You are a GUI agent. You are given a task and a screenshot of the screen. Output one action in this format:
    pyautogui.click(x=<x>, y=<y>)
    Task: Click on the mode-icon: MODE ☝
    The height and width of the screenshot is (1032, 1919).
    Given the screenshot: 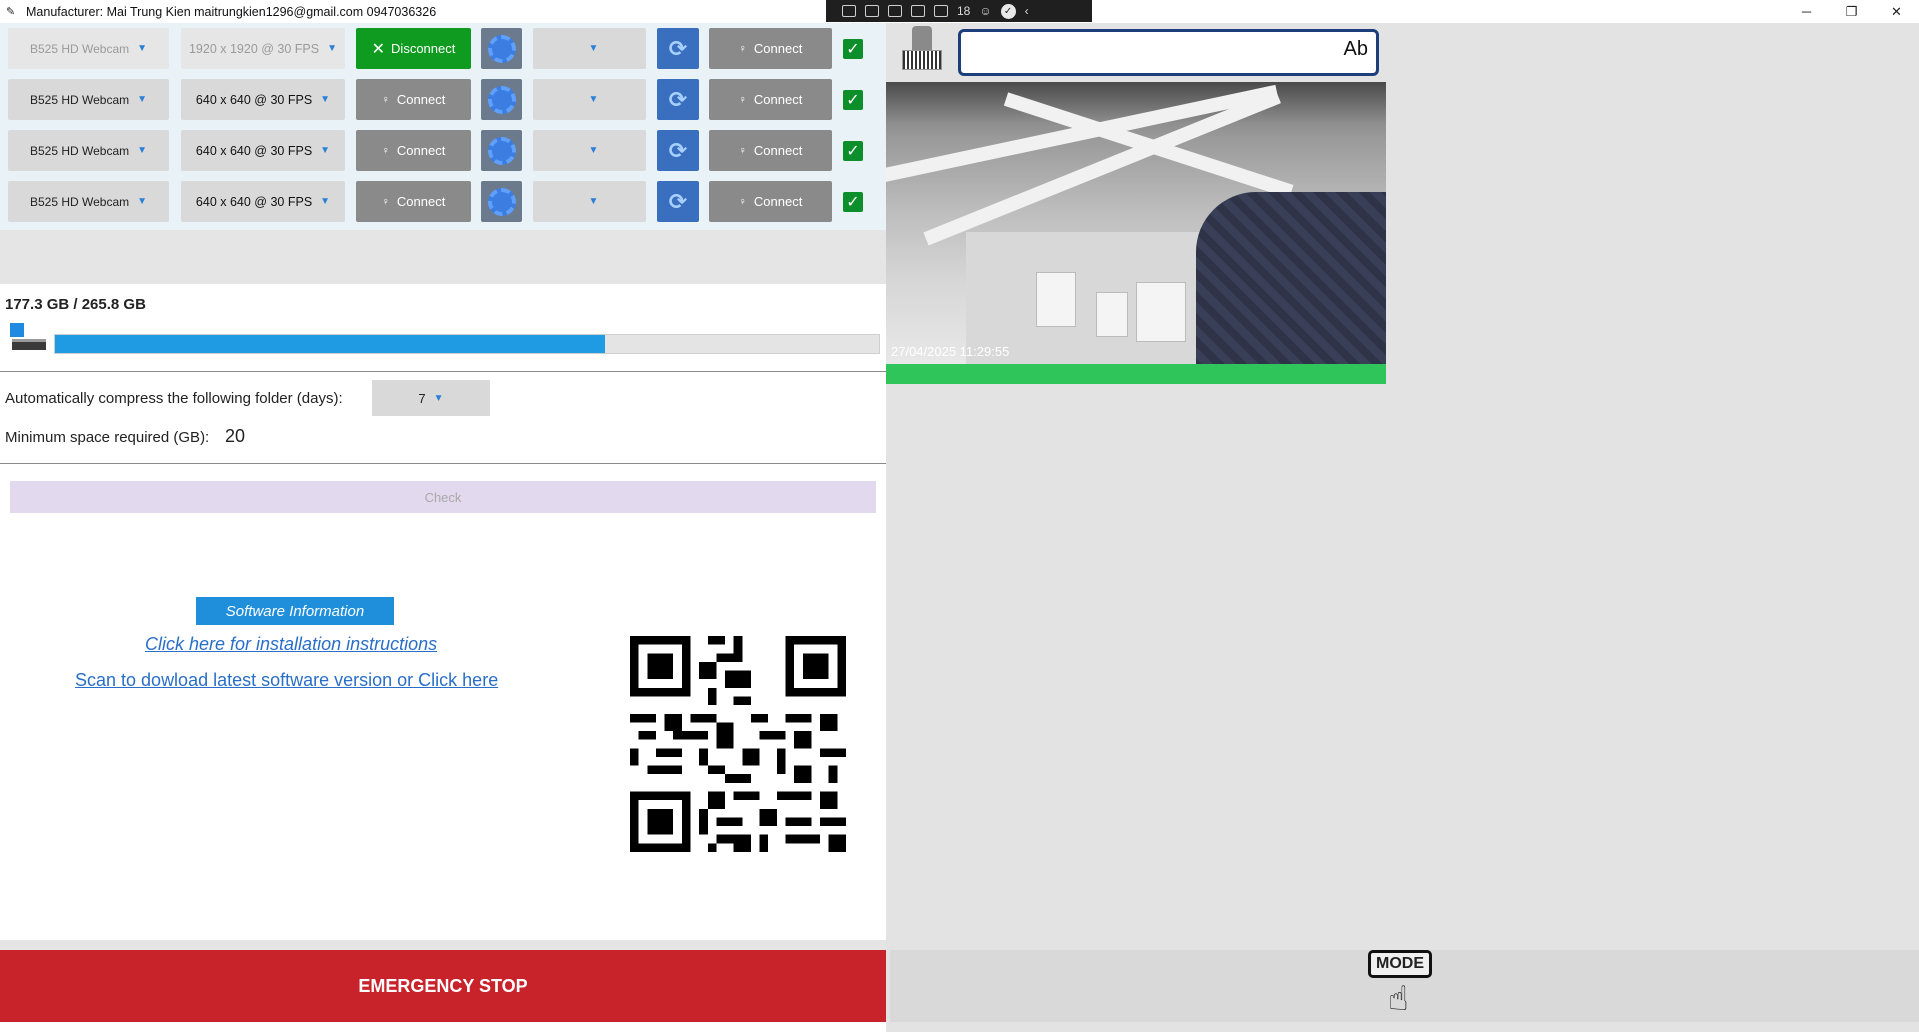 What is the action you would take?
    pyautogui.click(x=1401, y=986)
    